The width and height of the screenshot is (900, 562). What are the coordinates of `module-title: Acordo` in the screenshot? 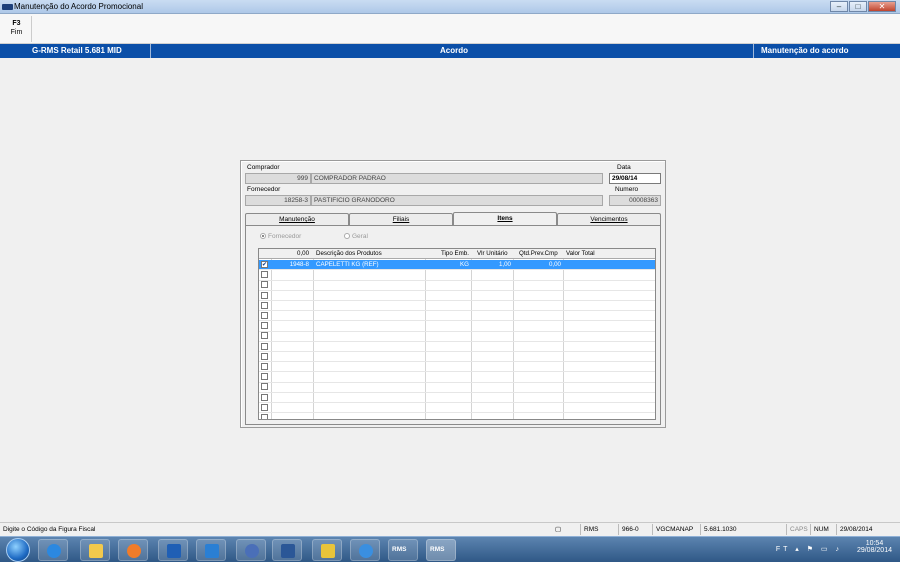 It's located at (454, 50).